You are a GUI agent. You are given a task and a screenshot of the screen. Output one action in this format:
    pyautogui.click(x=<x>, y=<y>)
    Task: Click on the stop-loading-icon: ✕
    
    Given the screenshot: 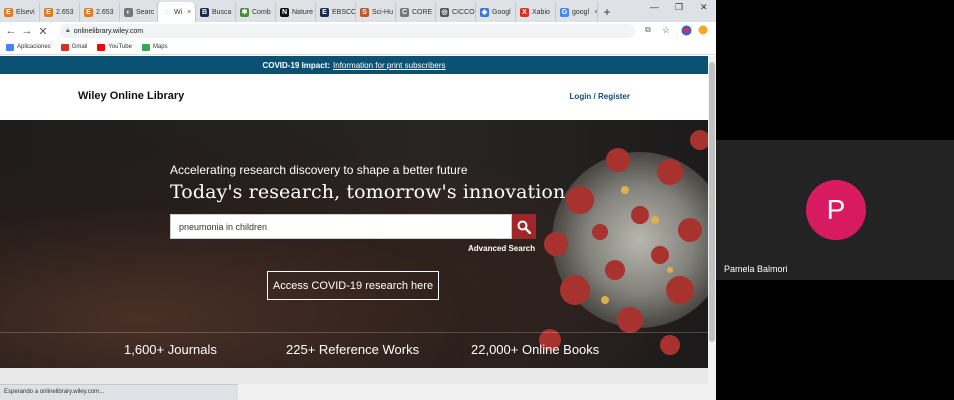 What is the action you would take?
    pyautogui.click(x=43, y=31)
    